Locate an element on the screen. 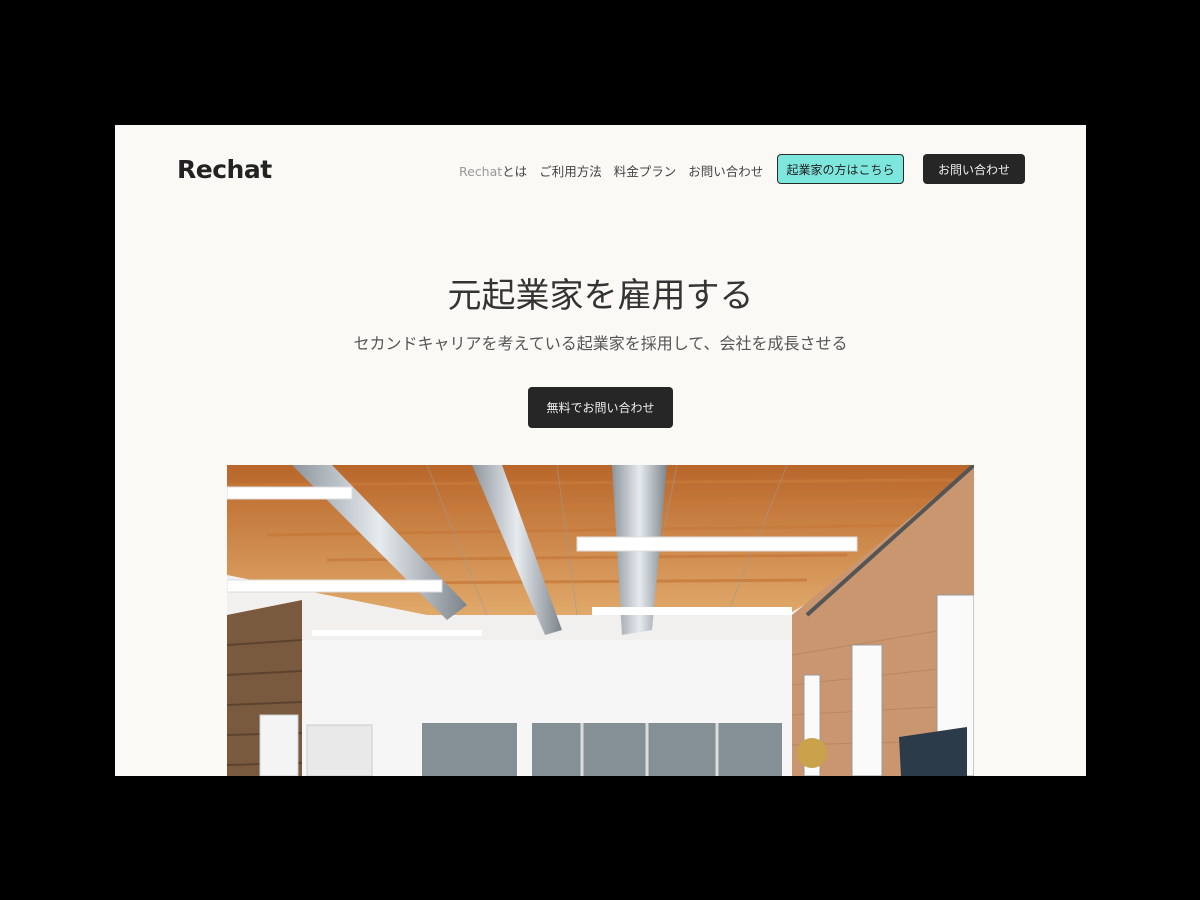 This screenshot has height=900, width=1200. main-nav: Rechatとは ご利用方法 料金プラン お問い合わせ is located at coordinates (611, 170).